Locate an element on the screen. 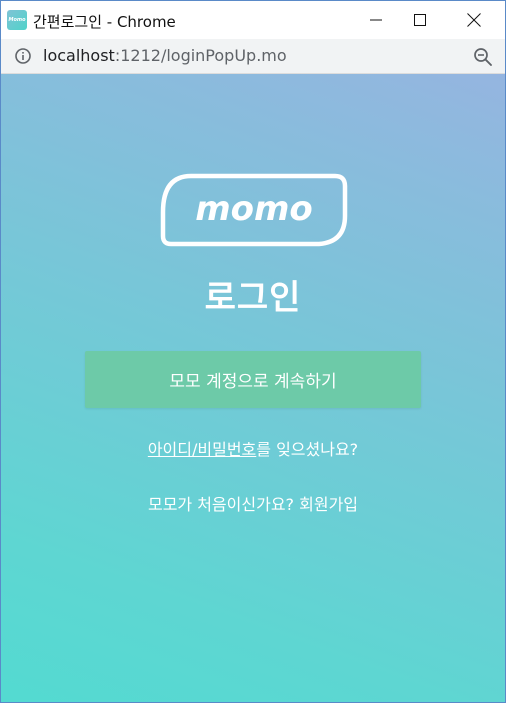  url-host: localhost is located at coordinates (79, 55).